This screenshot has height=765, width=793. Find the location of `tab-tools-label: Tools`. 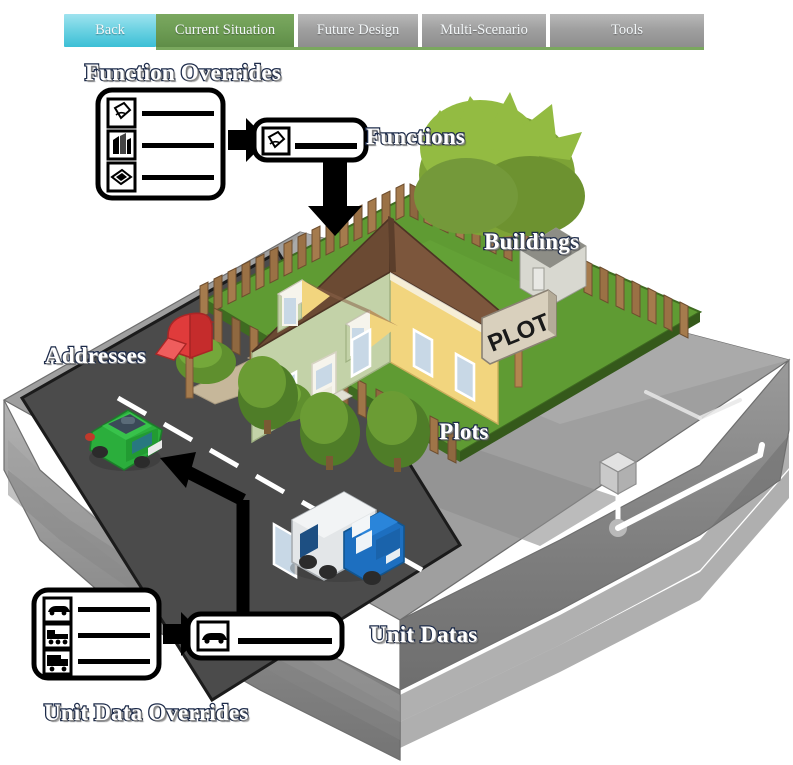

tab-tools-label: Tools is located at coordinates (627, 30).